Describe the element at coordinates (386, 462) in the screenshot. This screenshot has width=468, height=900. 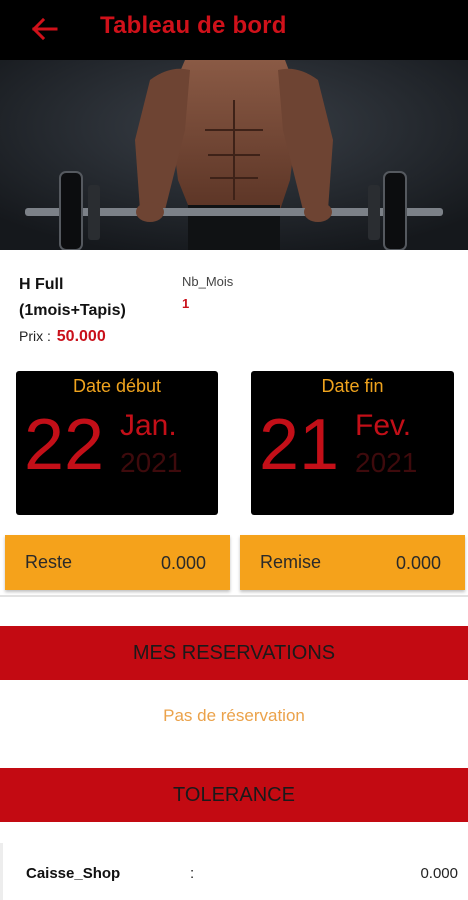
I see `end-date-year: 2021` at that location.